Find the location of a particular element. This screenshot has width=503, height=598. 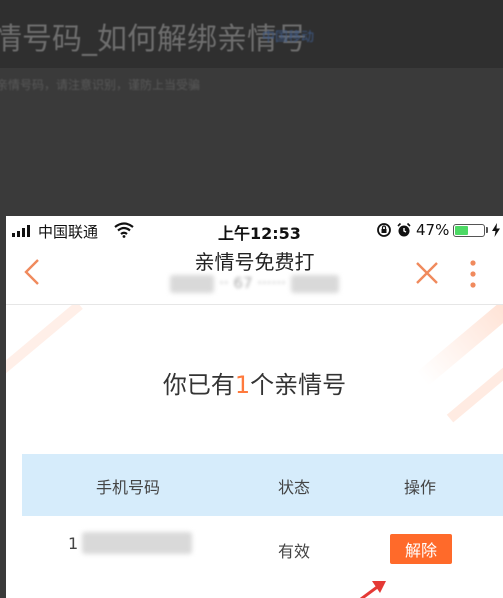

background-subtitle: 亲情号码，请注意识别，谨防上当受骗 is located at coordinates (100, 85).